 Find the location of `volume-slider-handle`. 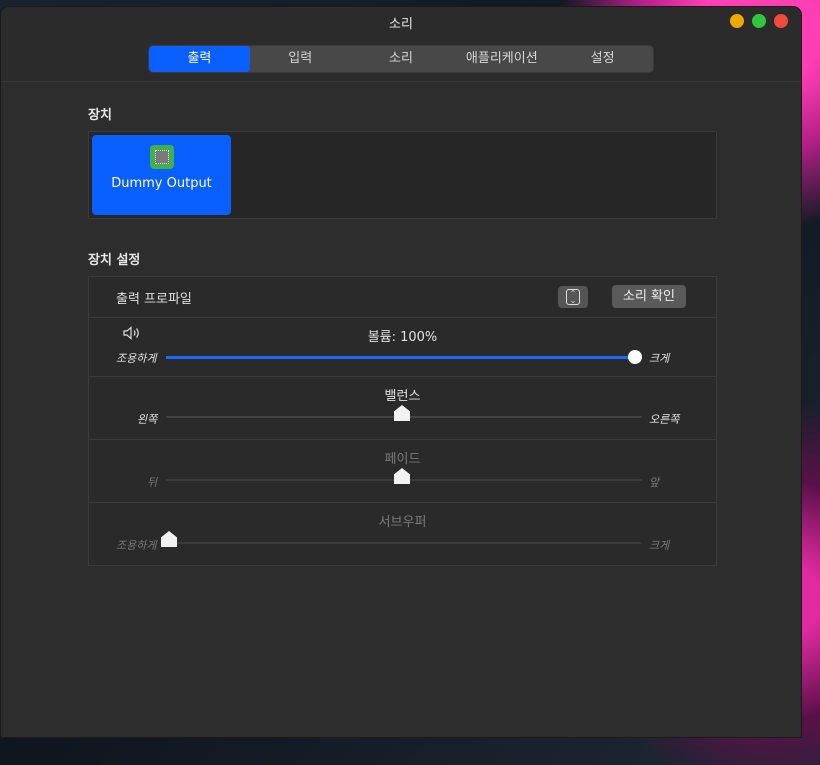

volume-slider-handle is located at coordinates (635, 357).